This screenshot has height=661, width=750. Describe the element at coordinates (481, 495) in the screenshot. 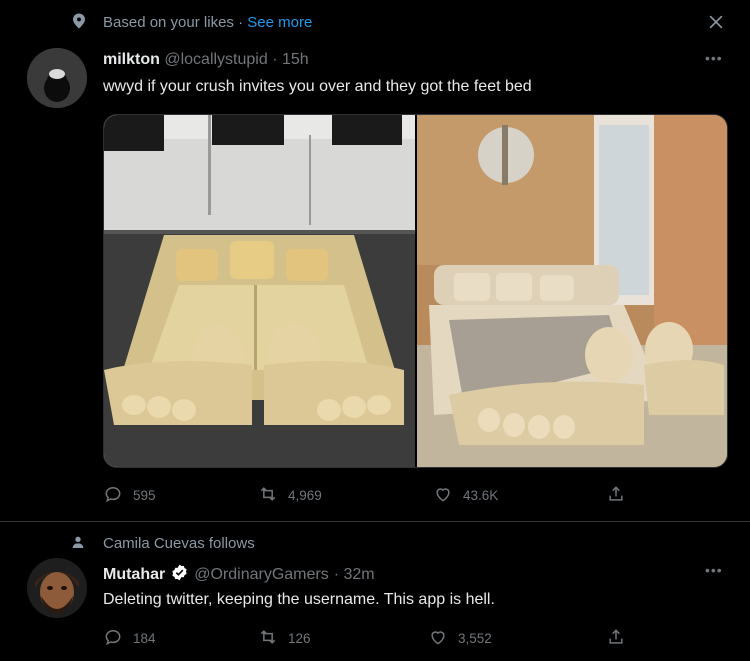

I see `like-count: 43.6K` at that location.